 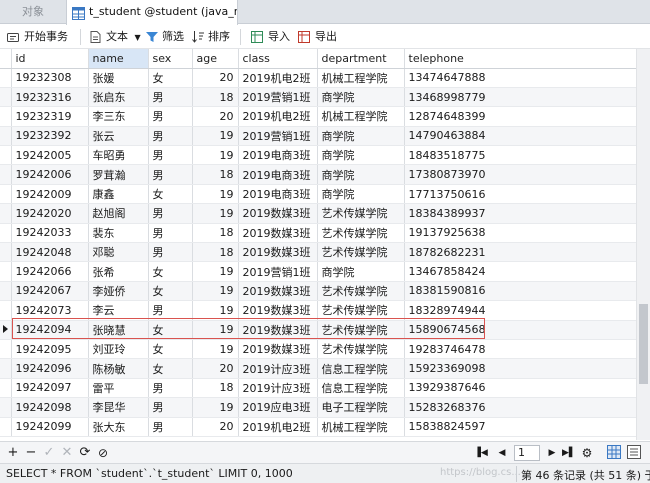 What do you see at coordinates (215, 59) in the screenshot?
I see `column-header-age: age` at bounding box center [215, 59].